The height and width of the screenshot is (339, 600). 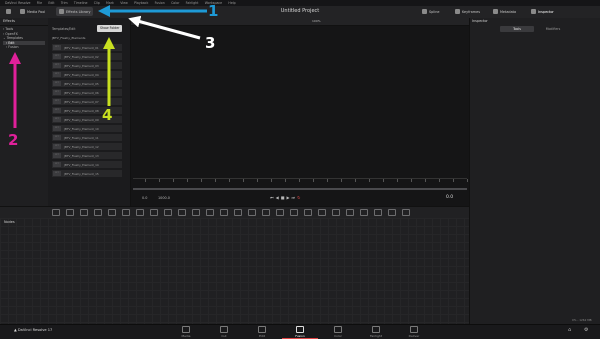 What do you see at coordinates (64, 29) in the screenshot?
I see `contents-header: Templates/Edit` at bounding box center [64, 29].